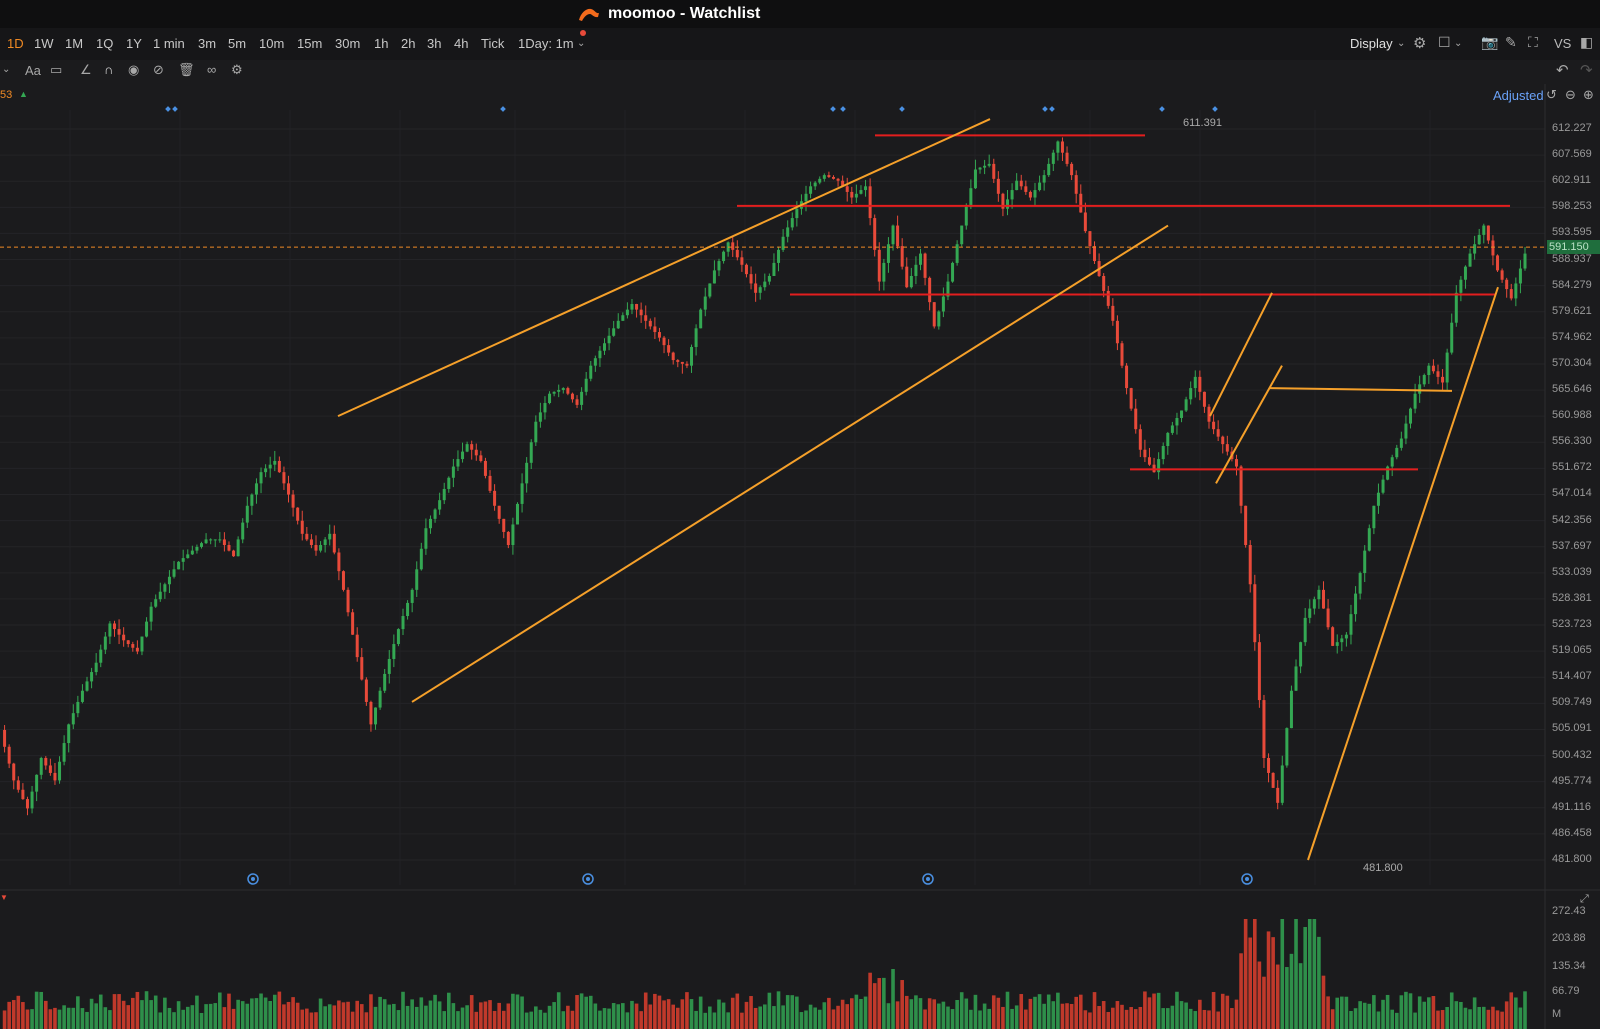 Image resolution: width=1600 pixels, height=1029 pixels. What do you see at coordinates (1572, 545) in the screenshot?
I see `price-axis-tick: 537.697` at bounding box center [1572, 545].